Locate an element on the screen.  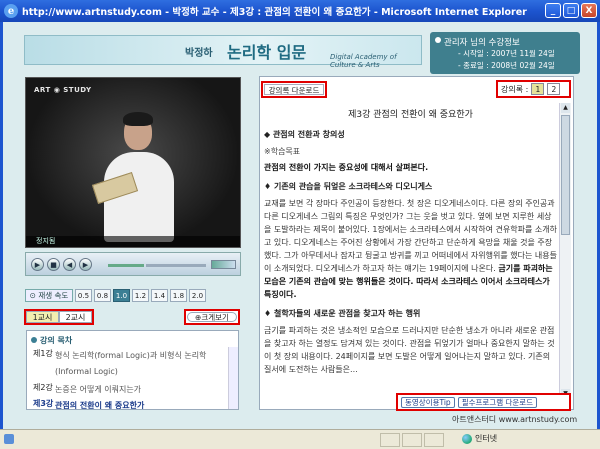
notes-heading: ♦ 철학자들의 새로운 관점을 찾고자 하는 행위 is located at coordinates (342, 313).